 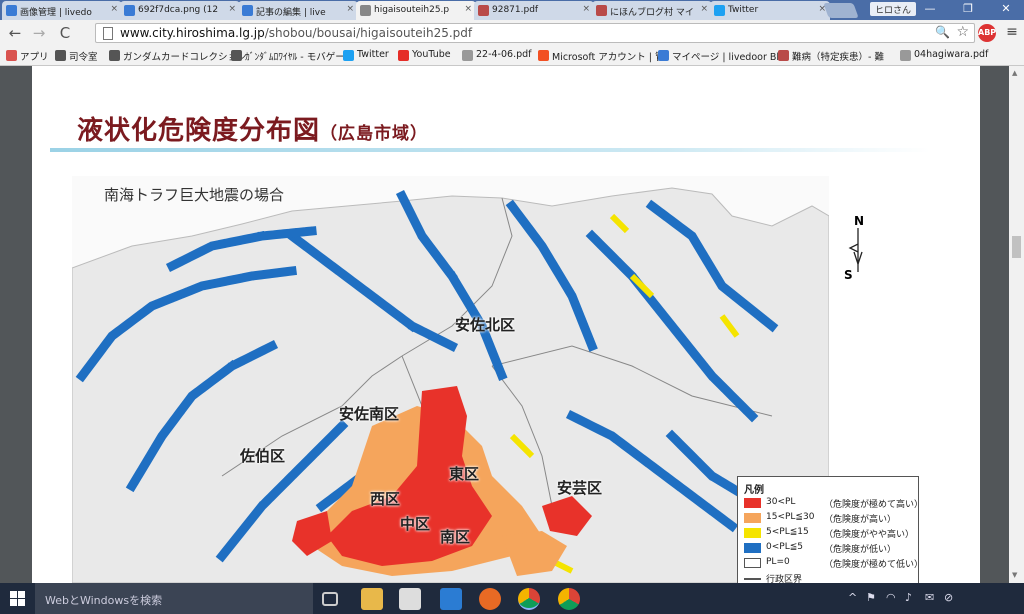 I want to click on wifi-icon: ◠, so click(x=891, y=597).